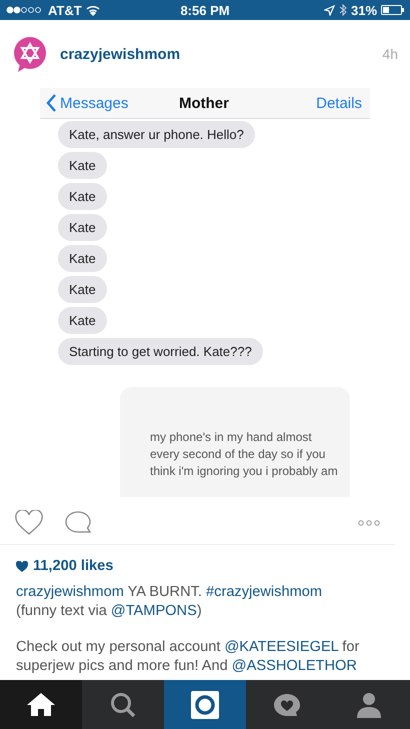 Image resolution: width=410 pixels, height=729 pixels. I want to click on caption-text: crazyjewishmom YA BURNT. #crazyjewishmom (funny text via @TAMPONS), so click(170, 602).